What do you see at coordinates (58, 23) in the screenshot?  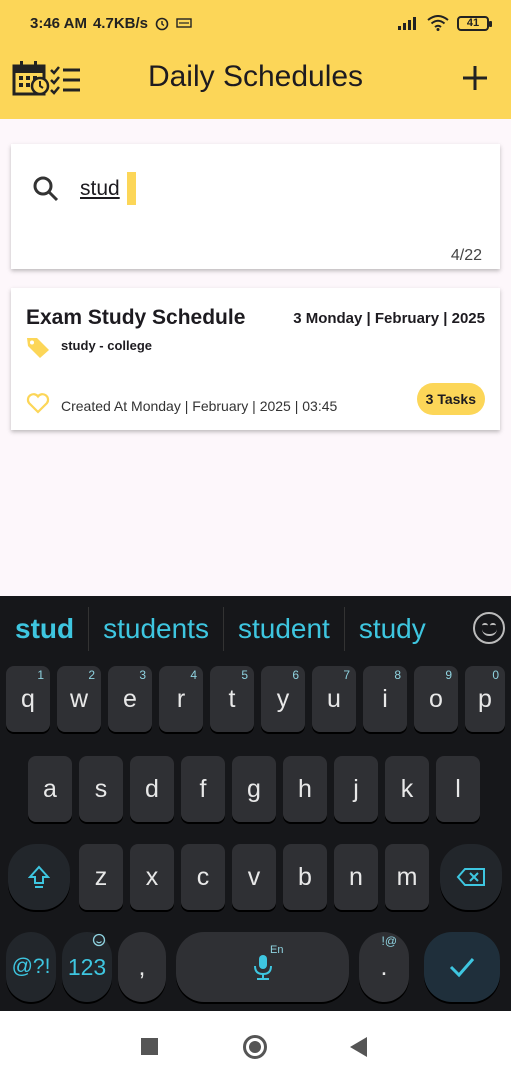 I see `status-time: 3:46 AM` at bounding box center [58, 23].